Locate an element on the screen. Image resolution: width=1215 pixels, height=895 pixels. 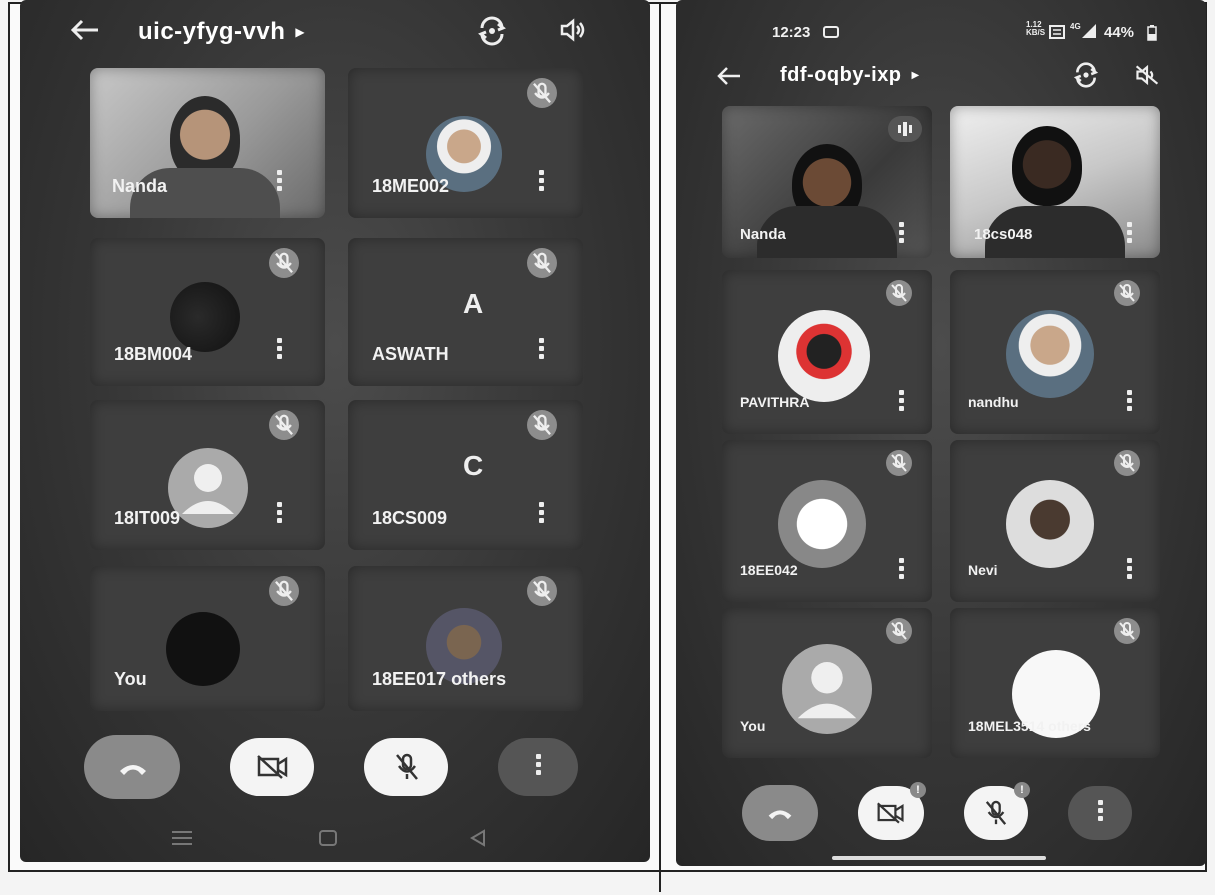
mic-off-button: ! is located at coordinates (997, 811).